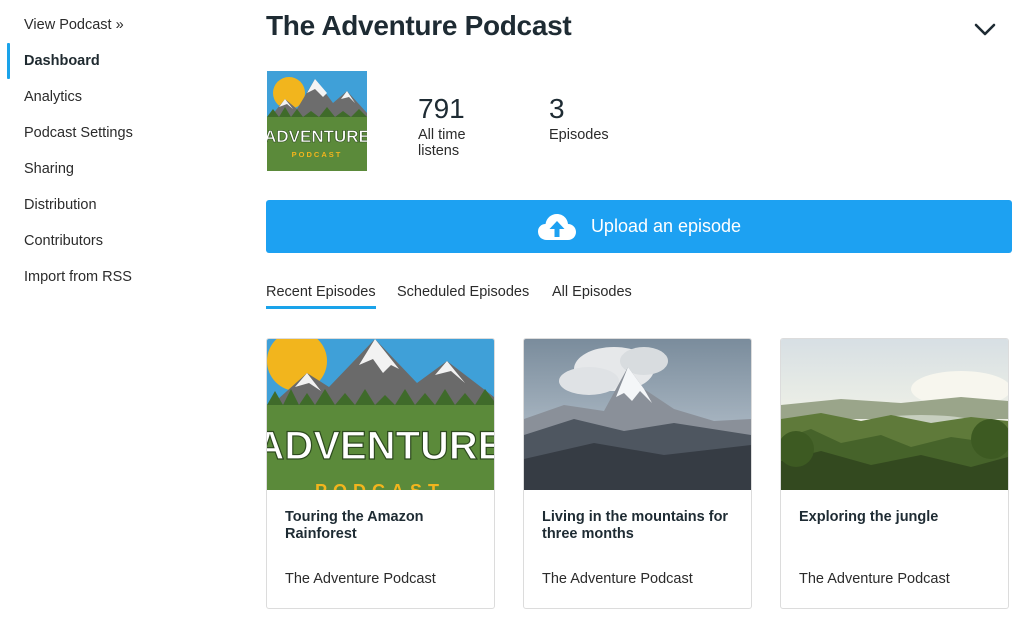  What do you see at coordinates (317, 154) in the screenshot?
I see `art-sub: PODCAST` at bounding box center [317, 154].